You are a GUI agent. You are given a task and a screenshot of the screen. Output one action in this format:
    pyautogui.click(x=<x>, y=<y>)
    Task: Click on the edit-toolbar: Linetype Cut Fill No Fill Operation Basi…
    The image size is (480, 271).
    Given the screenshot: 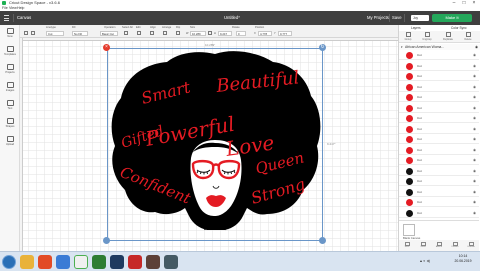 What is the action you would take?
    pyautogui.click(x=199, y=31)
    